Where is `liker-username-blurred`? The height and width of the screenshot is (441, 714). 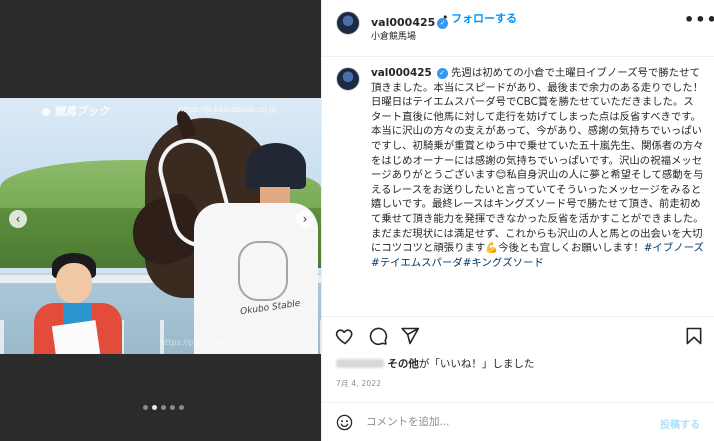
liker-username-blurred is located at coordinates (360, 363).